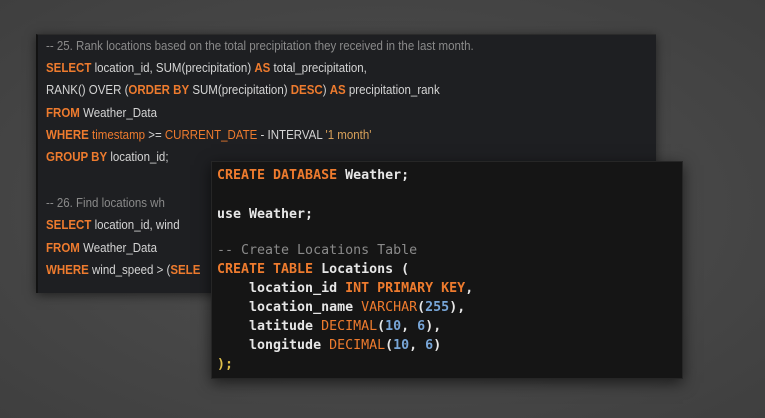 The height and width of the screenshot is (418, 765). Describe the element at coordinates (105, 203) in the screenshot. I see `code-line-q26-comment: -- 26. Find locations wh` at that location.